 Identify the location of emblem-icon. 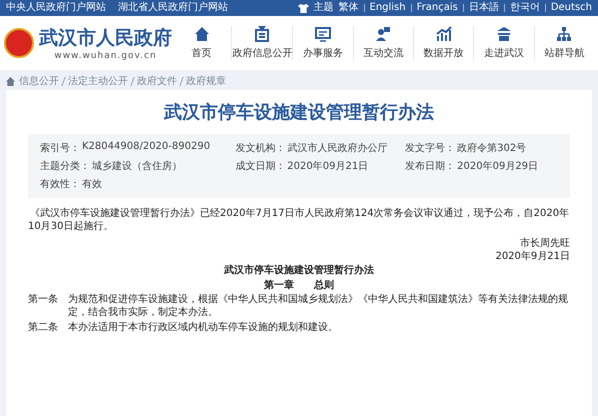
(19, 43).